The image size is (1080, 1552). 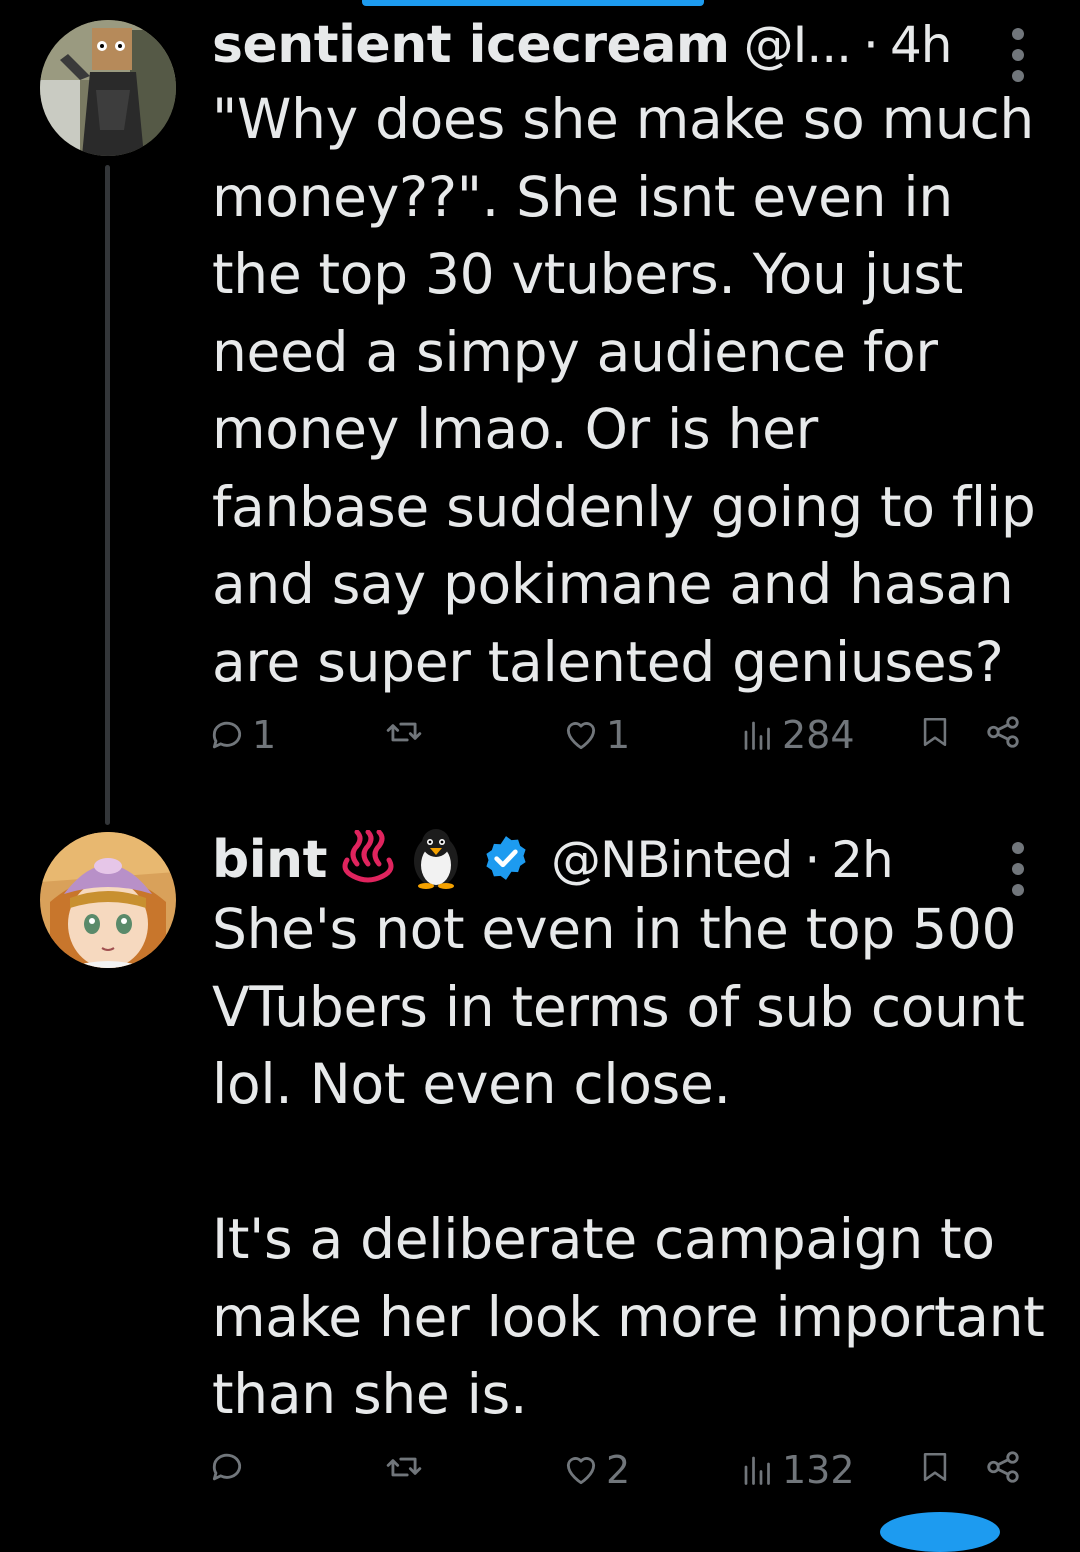 I want to click on reply-button: 1, so click(x=242, y=735).